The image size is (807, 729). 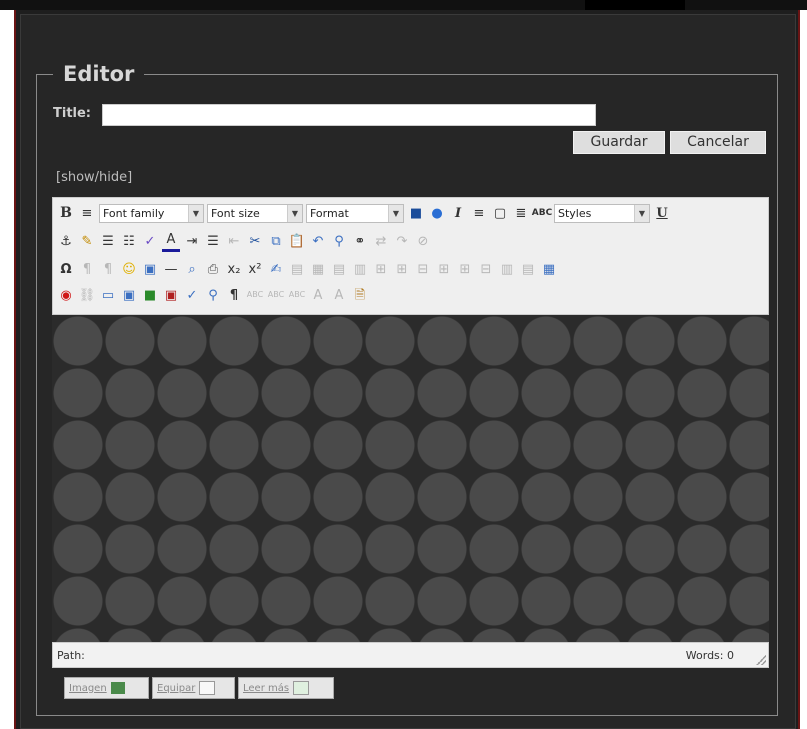 I want to click on resize-grip-icon, so click(x=761, y=660).